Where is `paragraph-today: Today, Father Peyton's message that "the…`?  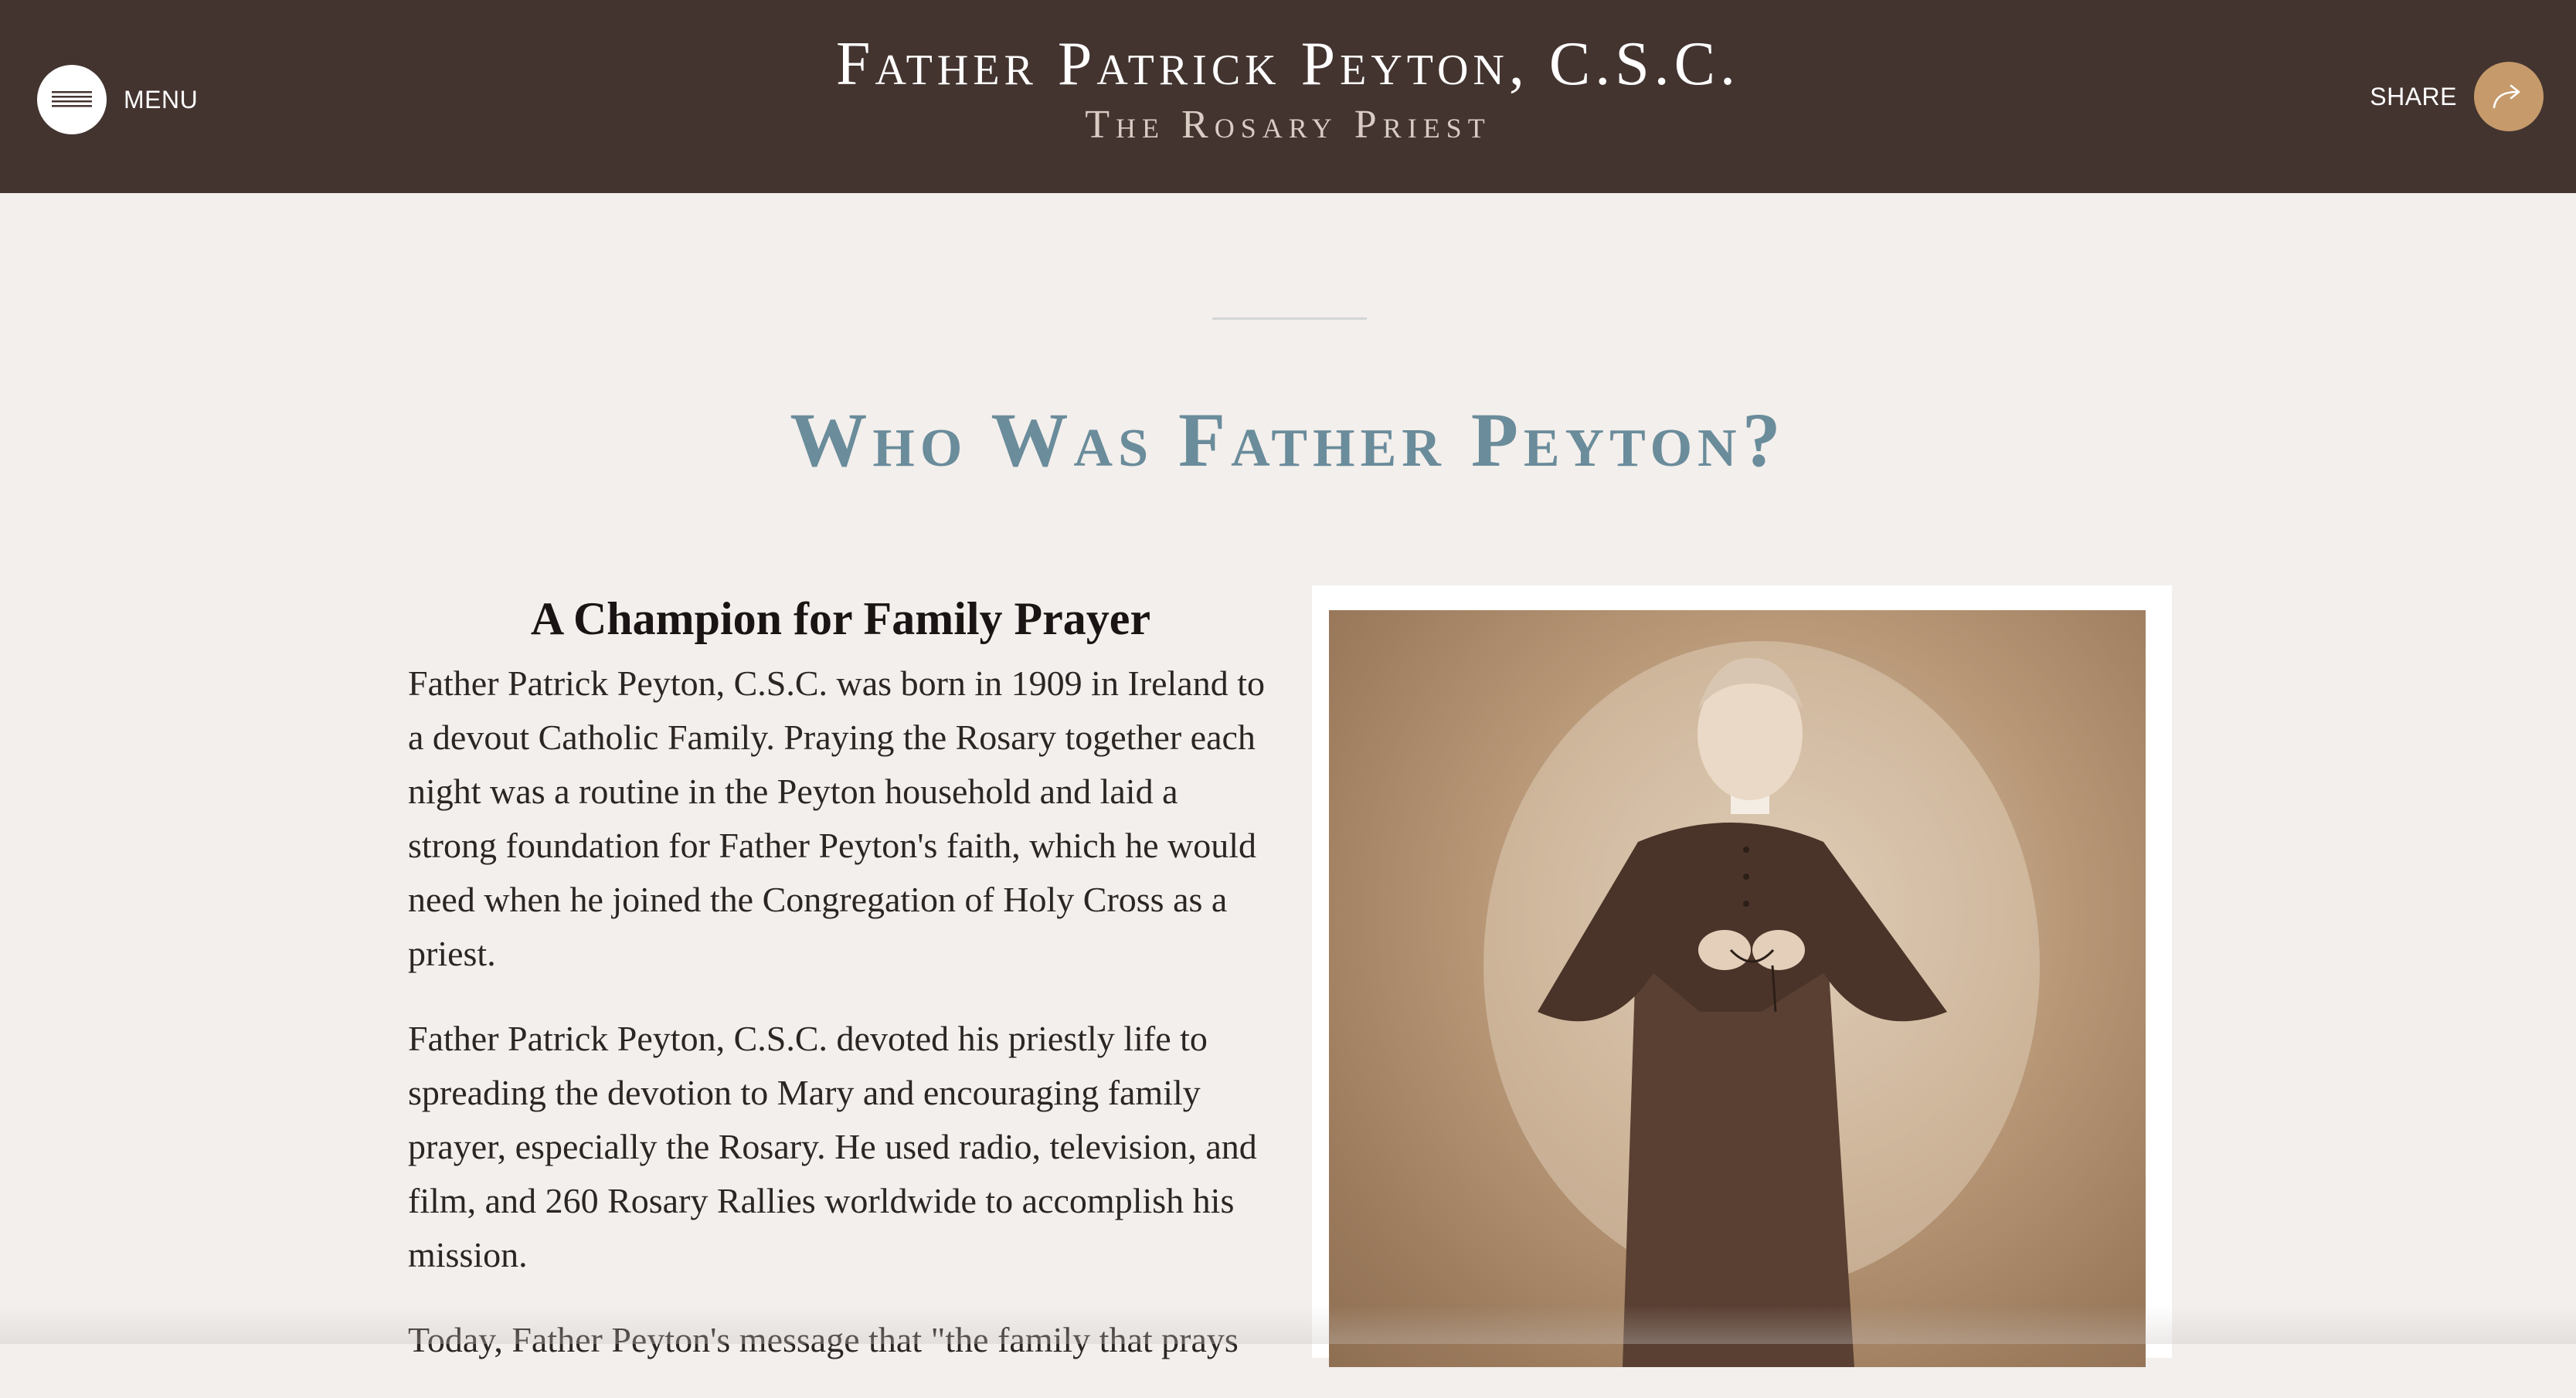
paragraph-today: Today, Father Peyton's message that "the… is located at coordinates (823, 1339).